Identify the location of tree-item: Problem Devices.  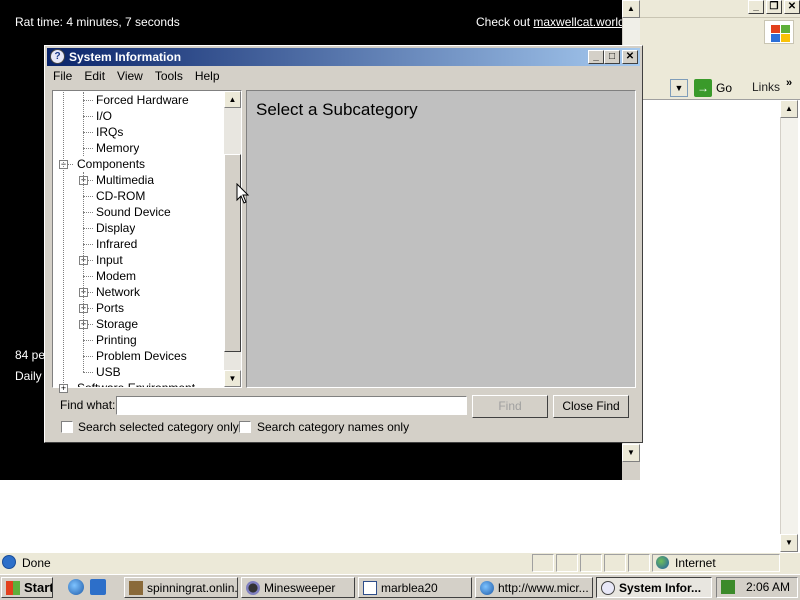
(141, 356).